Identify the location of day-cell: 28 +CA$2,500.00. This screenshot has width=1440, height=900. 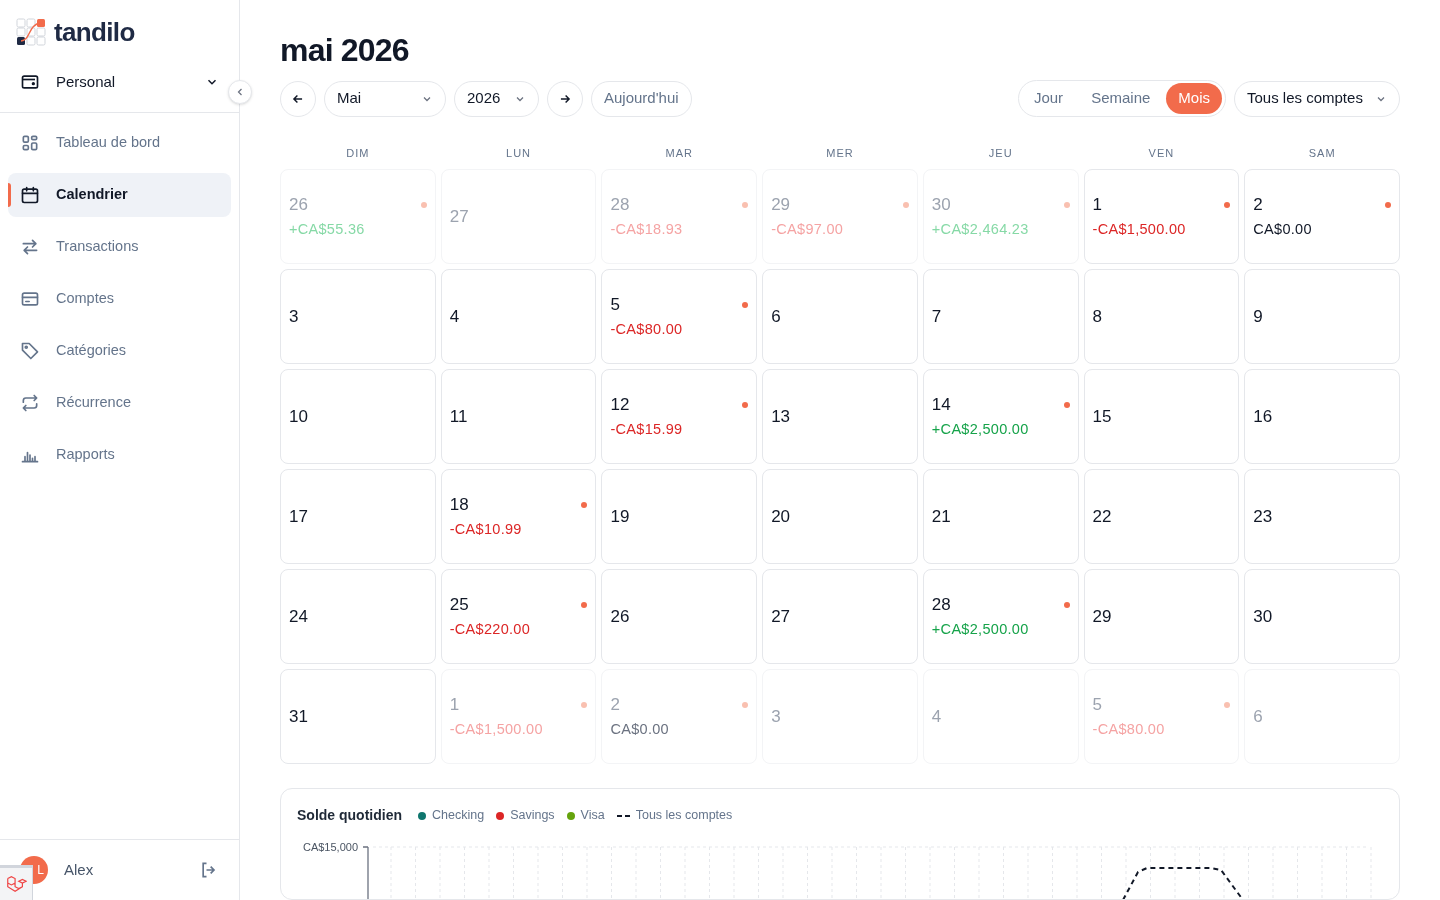
(1000, 616).